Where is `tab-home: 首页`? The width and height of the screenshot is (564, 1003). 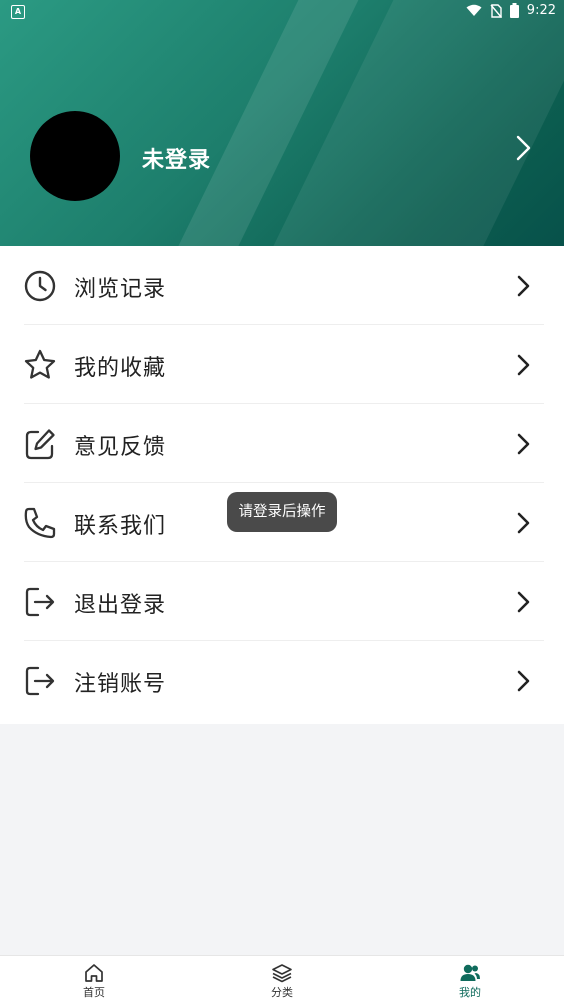
tab-home: 首页 is located at coordinates (94, 979).